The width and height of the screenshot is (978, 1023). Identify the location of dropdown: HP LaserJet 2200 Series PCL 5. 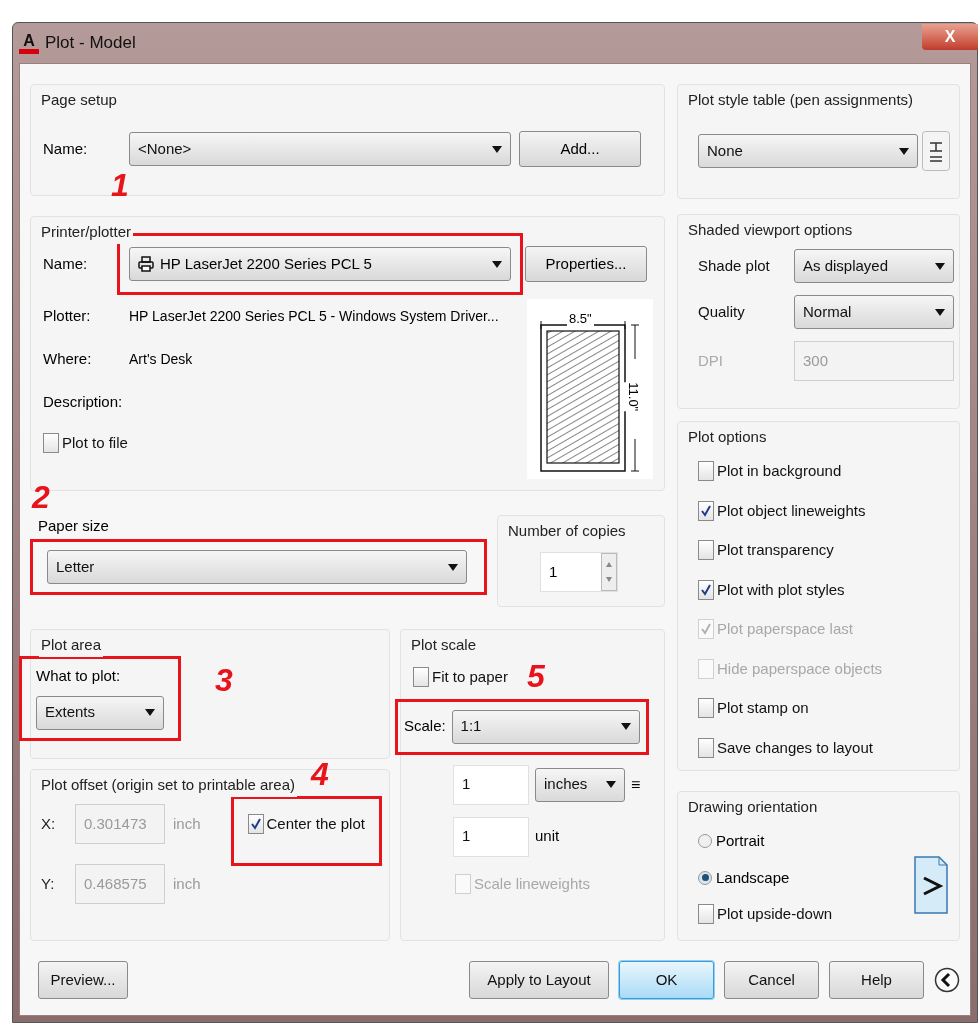
(320, 264).